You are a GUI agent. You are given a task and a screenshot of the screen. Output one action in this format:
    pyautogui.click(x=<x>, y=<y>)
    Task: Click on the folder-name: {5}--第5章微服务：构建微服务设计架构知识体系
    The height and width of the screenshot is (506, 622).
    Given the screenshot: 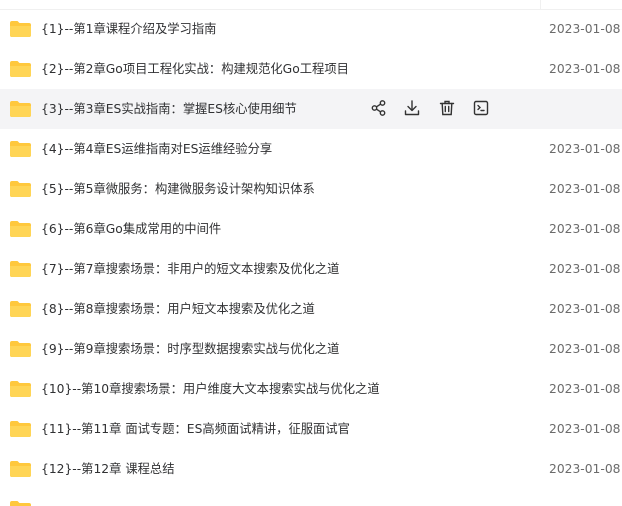 What is the action you would take?
    pyautogui.click(x=178, y=189)
    